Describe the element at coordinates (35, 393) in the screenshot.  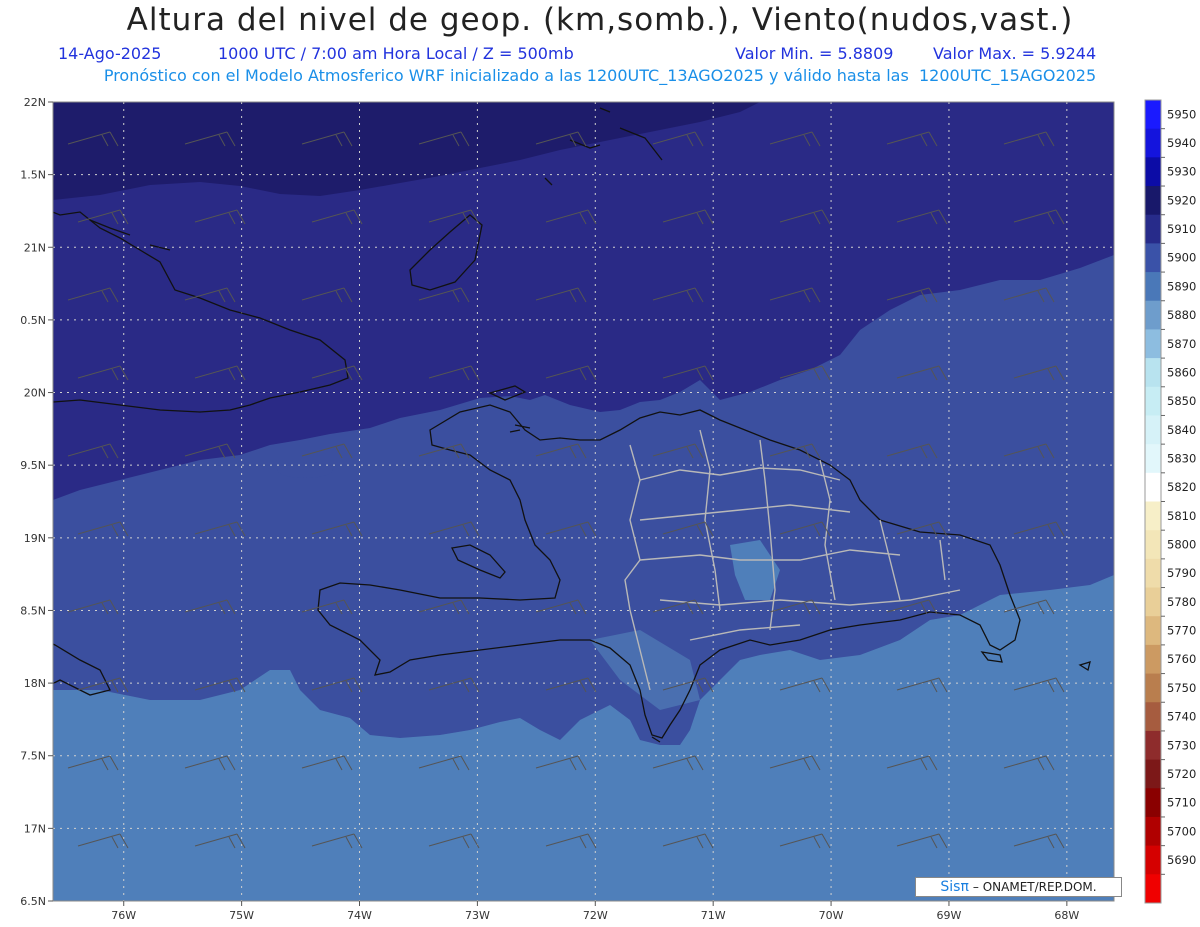
I see `lat-tick-label: 20N` at that location.